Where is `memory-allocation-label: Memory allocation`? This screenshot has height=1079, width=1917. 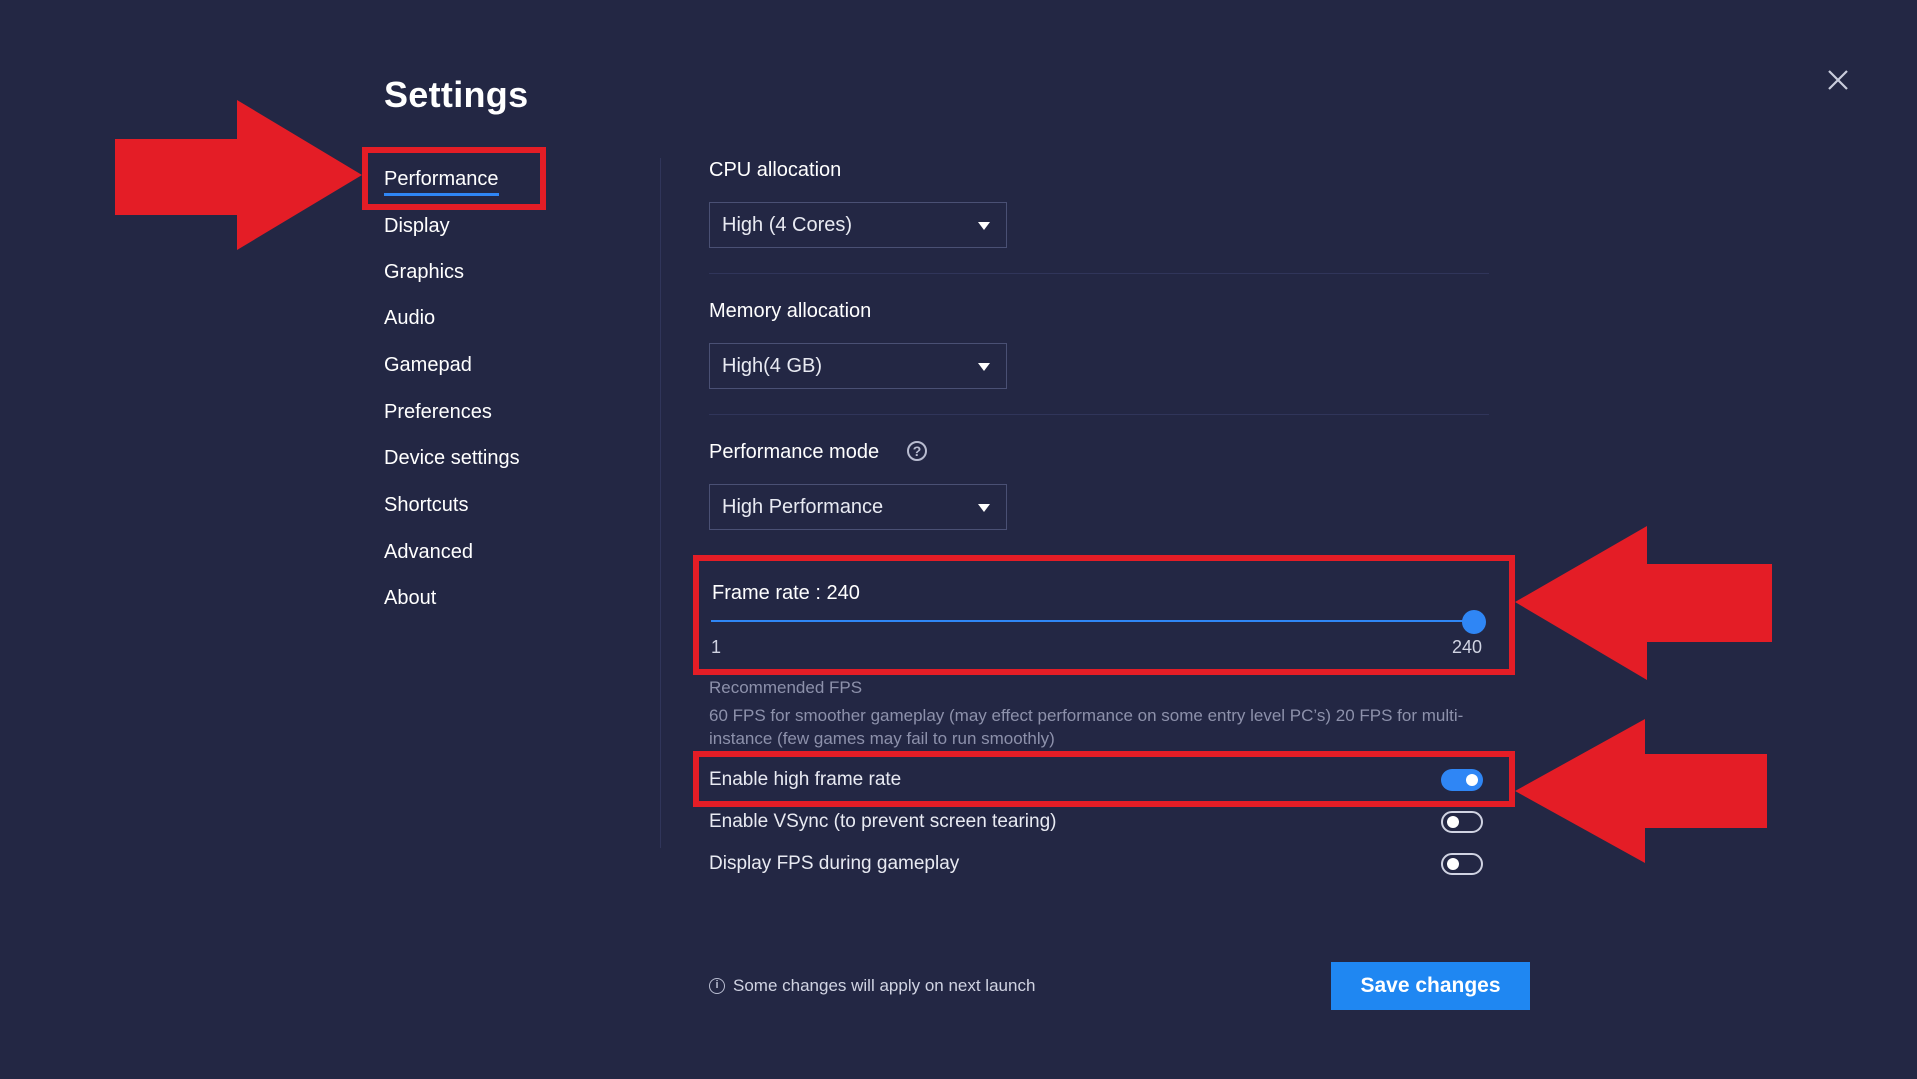
memory-allocation-label: Memory allocation is located at coordinates (790, 311).